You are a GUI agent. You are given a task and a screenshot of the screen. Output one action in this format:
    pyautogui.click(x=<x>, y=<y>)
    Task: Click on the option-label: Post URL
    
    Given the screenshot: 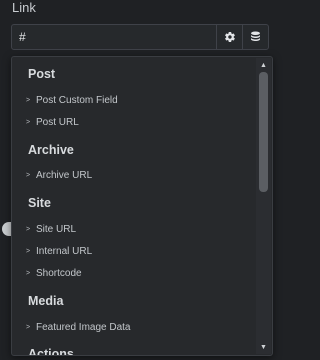 What is the action you would take?
    pyautogui.click(x=57, y=122)
    